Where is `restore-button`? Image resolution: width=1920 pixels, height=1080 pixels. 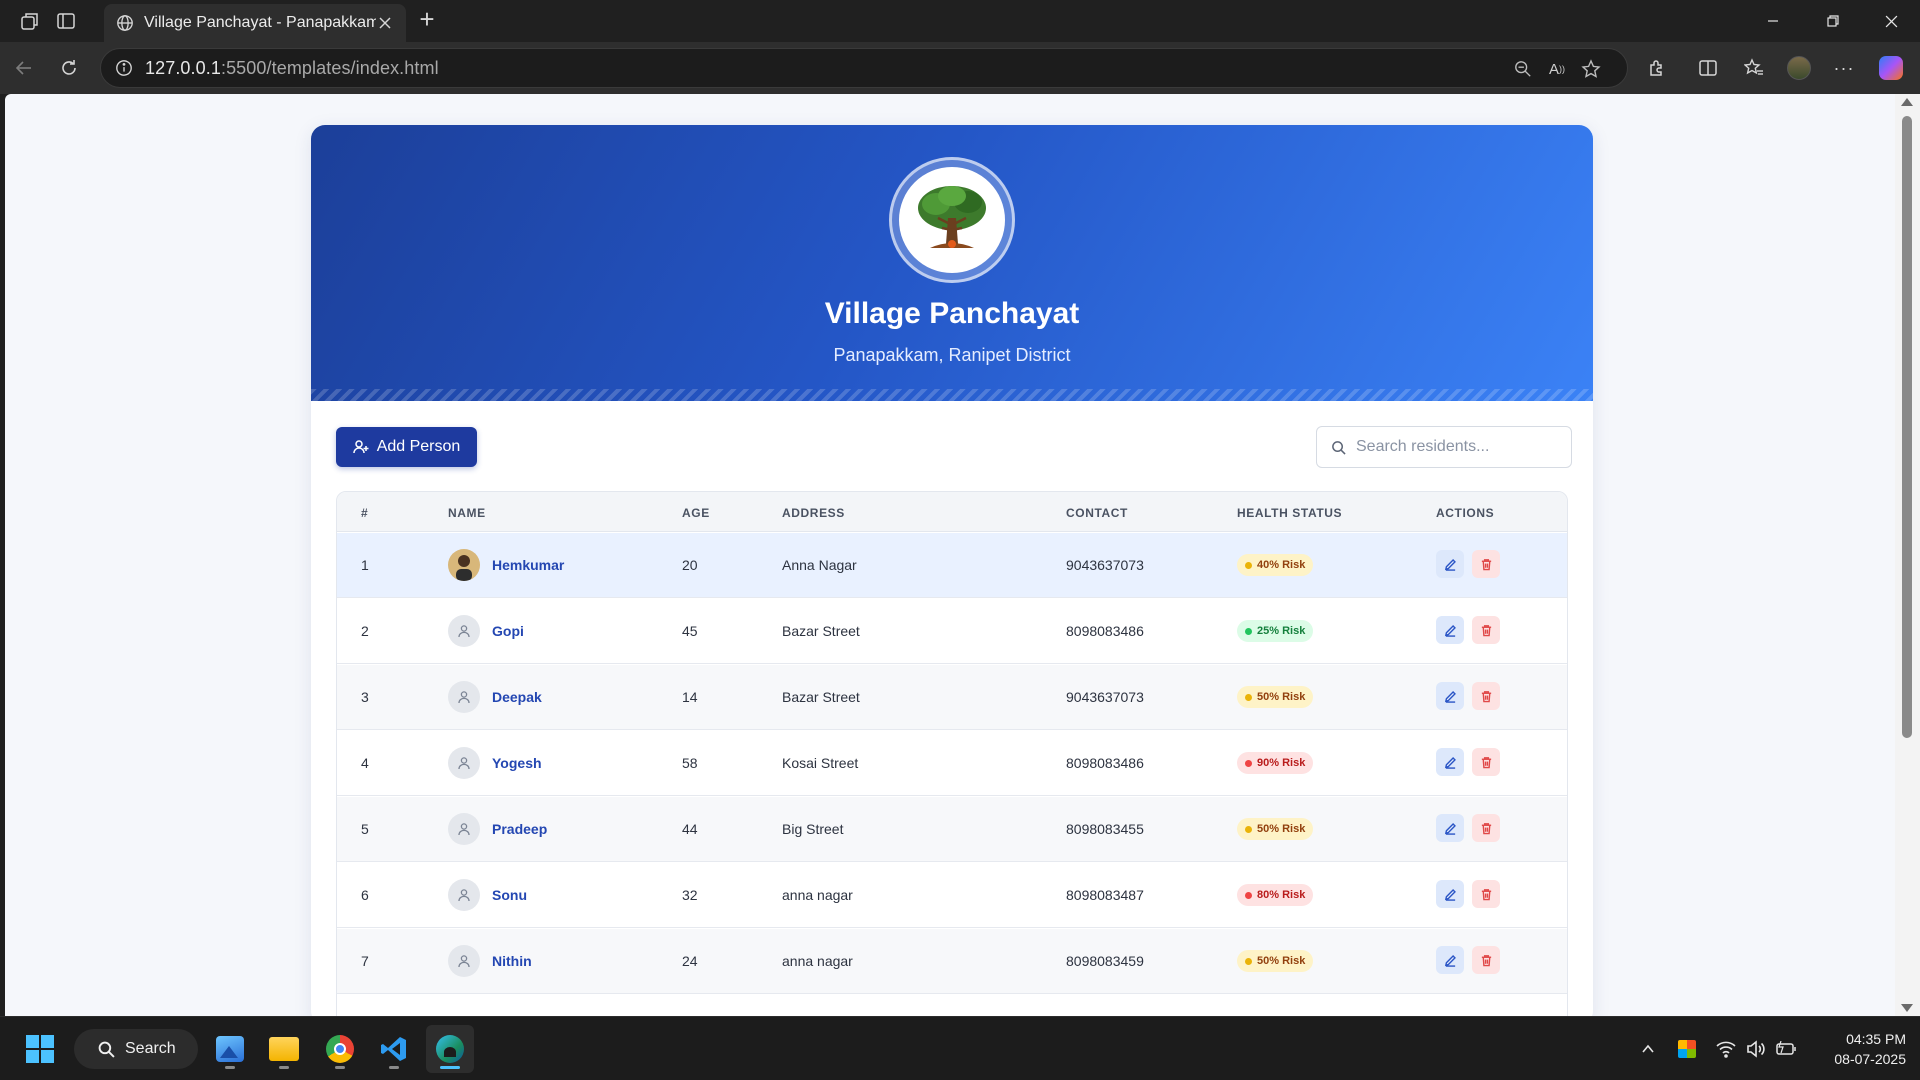
restore-button is located at coordinates (1833, 21).